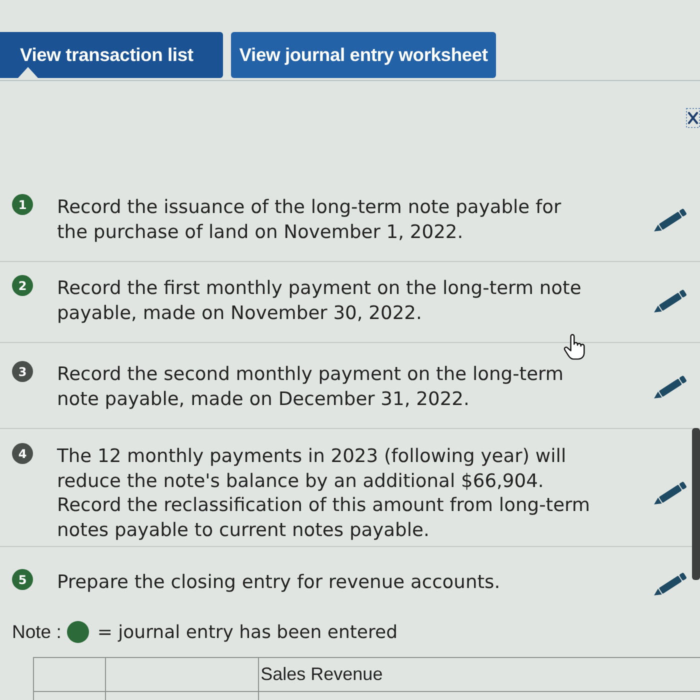  I want to click on close-icon, so click(693, 118).